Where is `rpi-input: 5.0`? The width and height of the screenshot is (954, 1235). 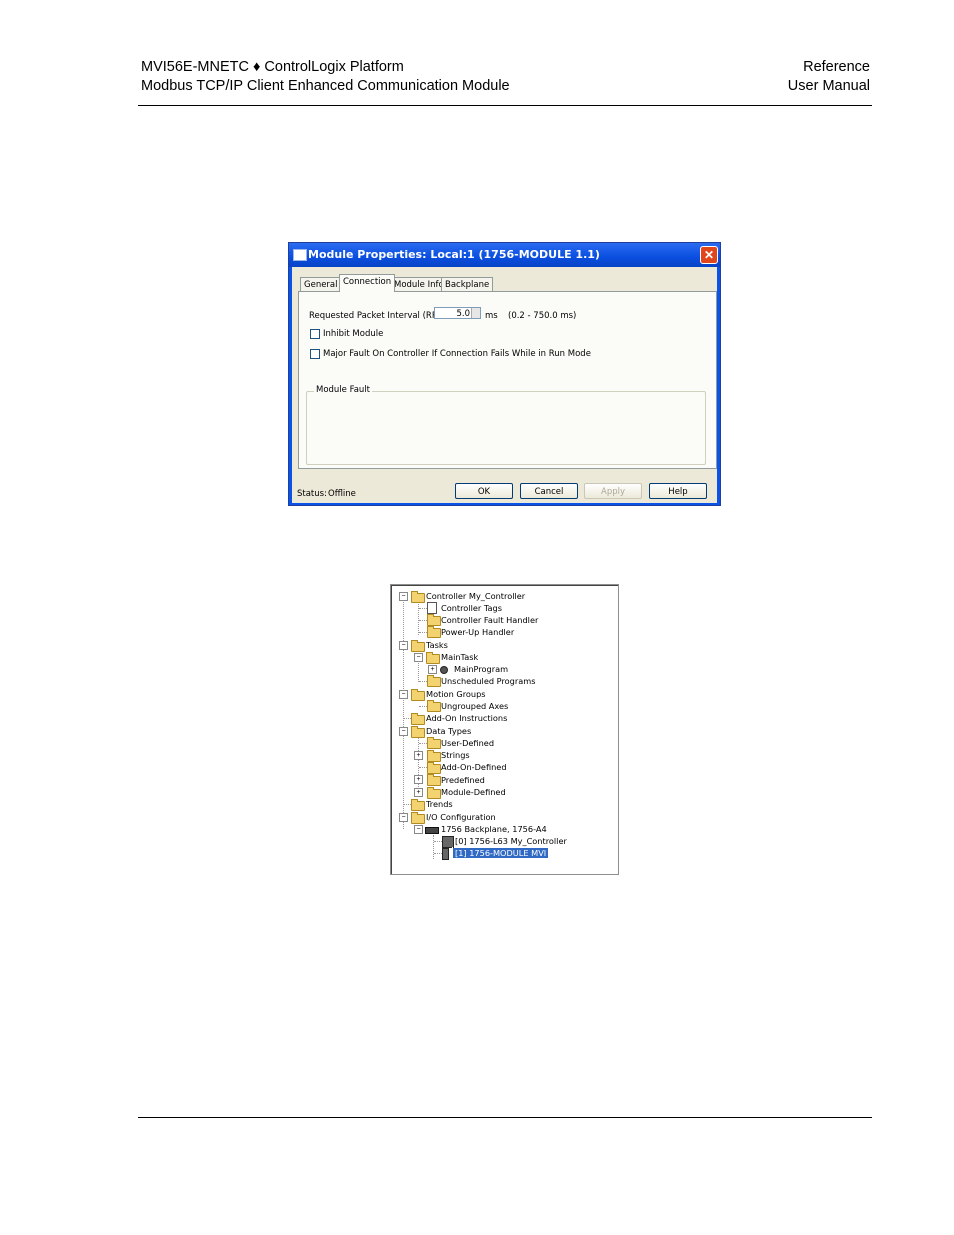 rpi-input: 5.0 is located at coordinates (457, 313).